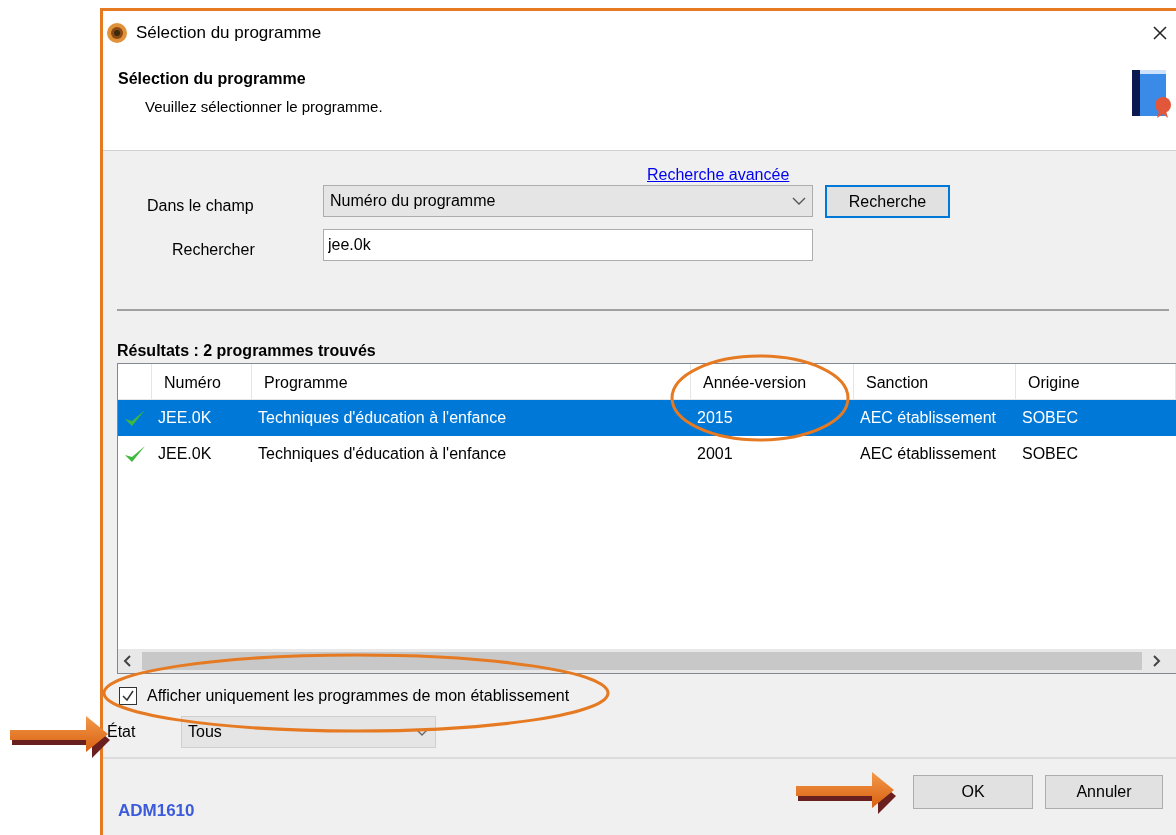 This screenshot has width=1176, height=835. I want to click on checkbox, so click(128, 696).